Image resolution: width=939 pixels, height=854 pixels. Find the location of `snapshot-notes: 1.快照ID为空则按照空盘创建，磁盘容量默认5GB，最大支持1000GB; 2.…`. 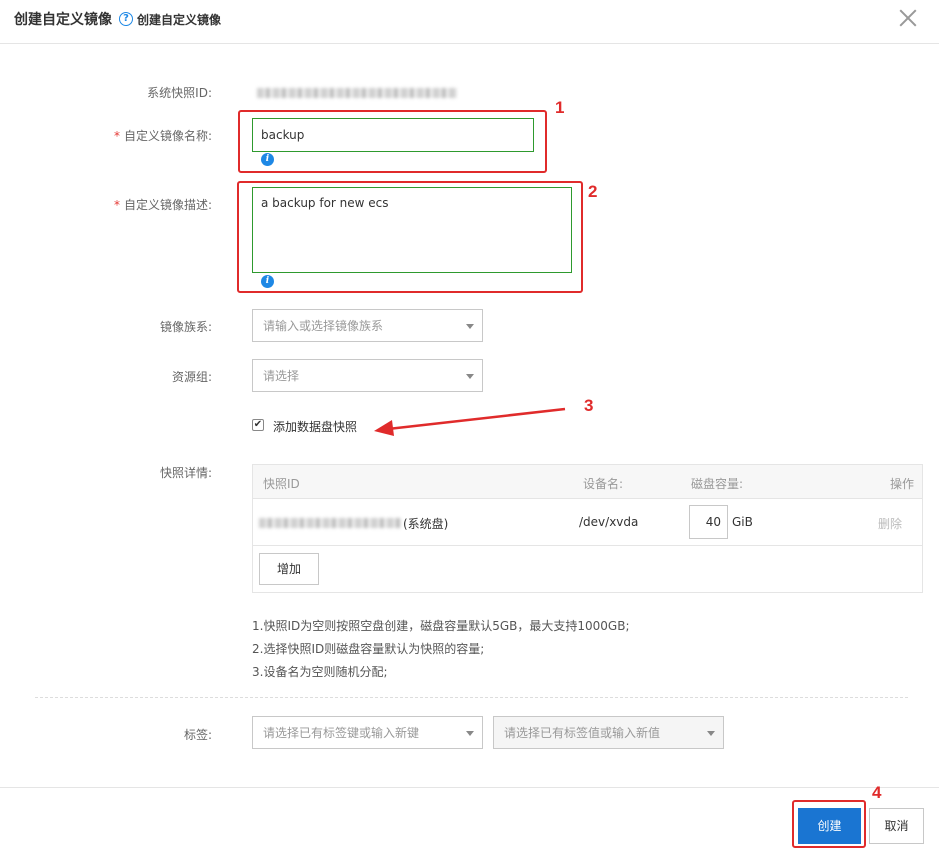

snapshot-notes: 1.快照ID为空则按照空盘创建，磁盘容量默认5GB，最大支持1000GB; 2.… is located at coordinates (441, 649).